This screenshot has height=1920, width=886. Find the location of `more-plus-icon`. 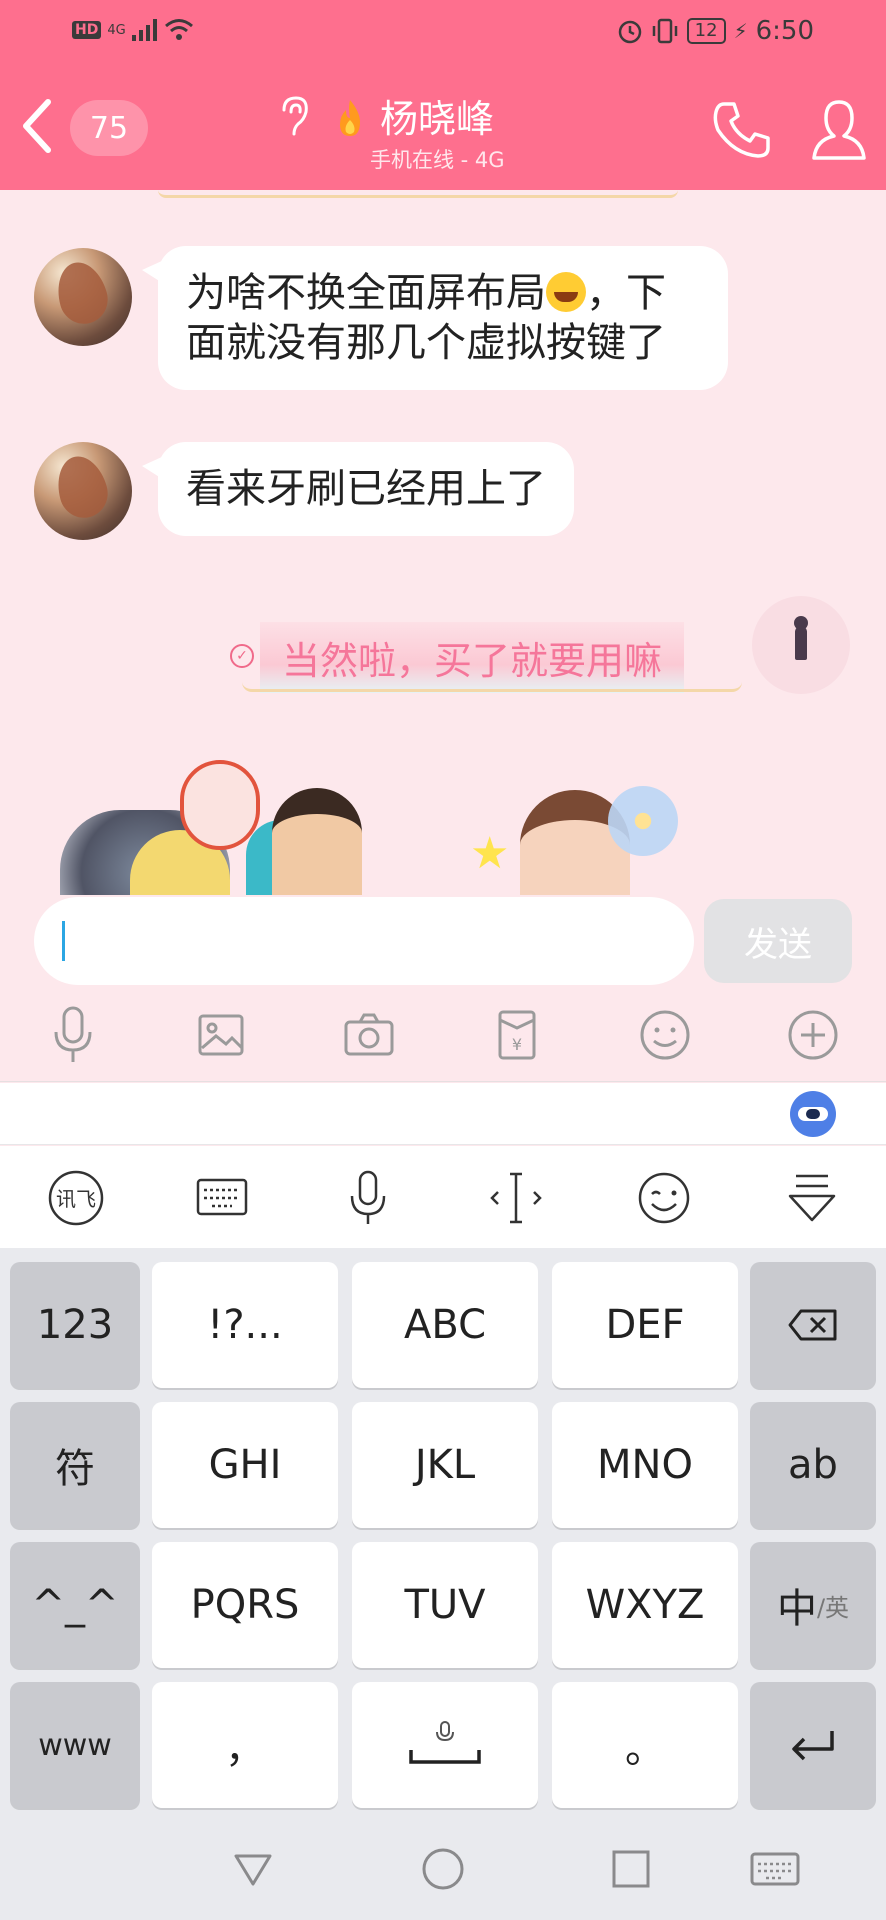

more-plus-icon is located at coordinates (813, 1035).